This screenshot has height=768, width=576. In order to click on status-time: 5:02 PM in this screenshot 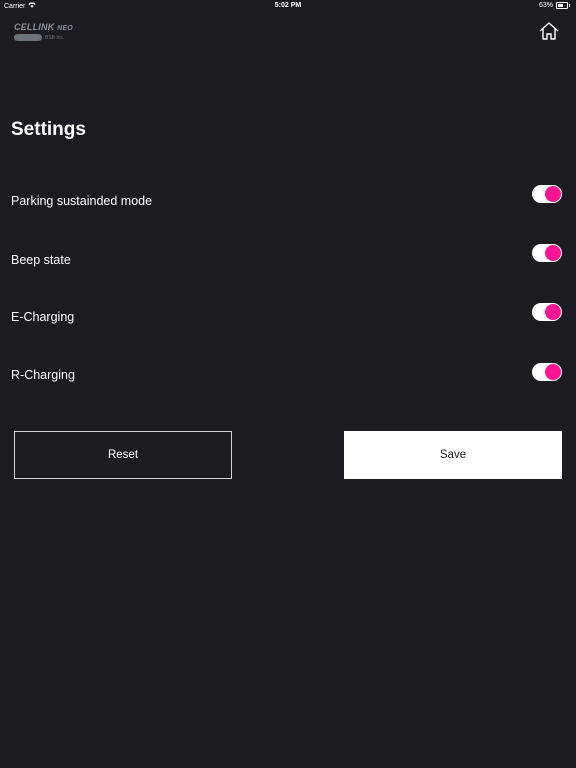, I will do `click(288, 5)`.